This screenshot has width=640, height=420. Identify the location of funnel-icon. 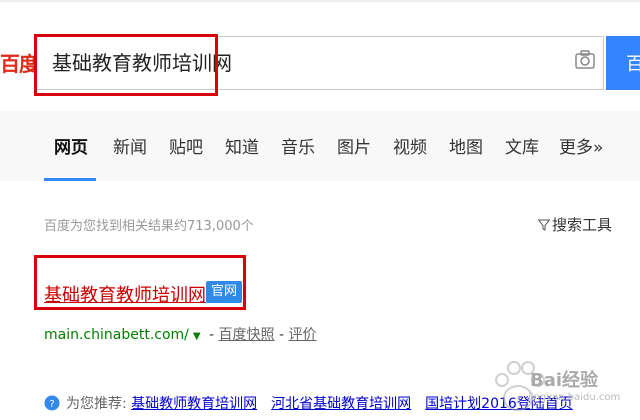
(544, 225).